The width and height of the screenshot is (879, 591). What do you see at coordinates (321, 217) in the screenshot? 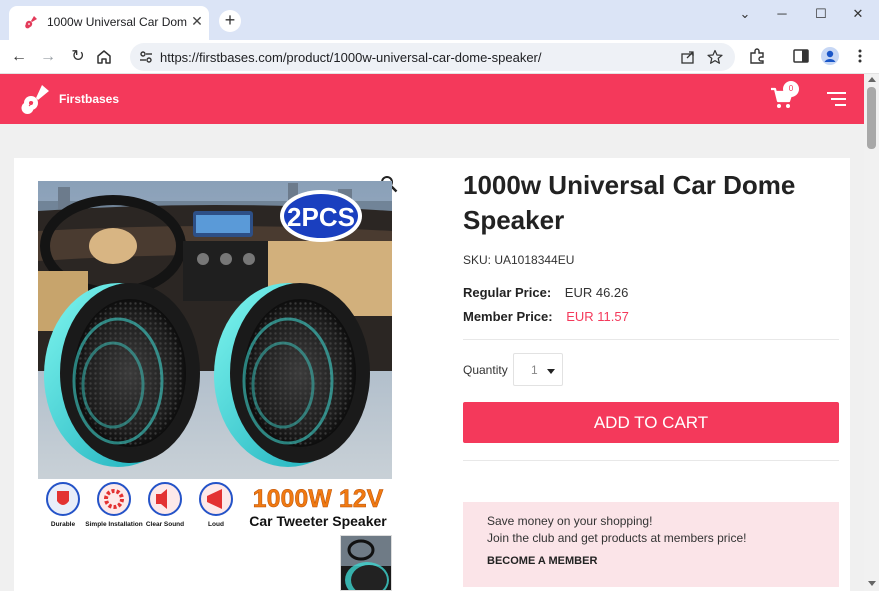
I see `badge-text: 2PCS` at bounding box center [321, 217].